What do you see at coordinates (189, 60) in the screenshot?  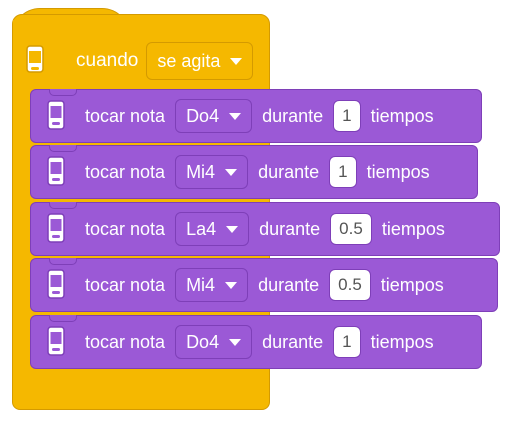 I see `event-dropdown-value: se agita` at bounding box center [189, 60].